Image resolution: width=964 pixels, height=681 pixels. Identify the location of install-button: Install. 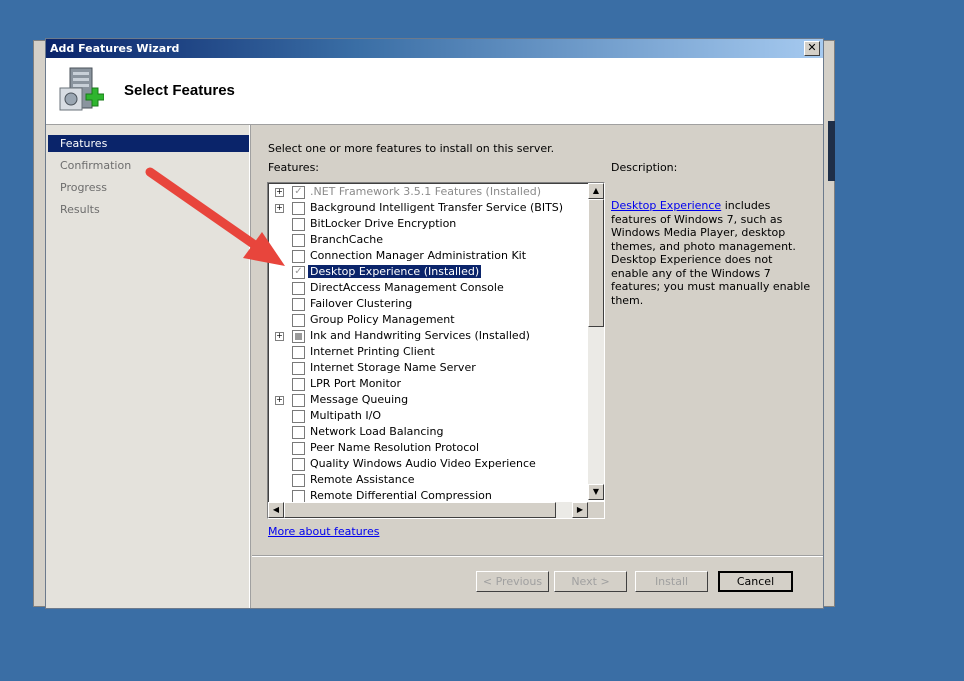
(671, 581).